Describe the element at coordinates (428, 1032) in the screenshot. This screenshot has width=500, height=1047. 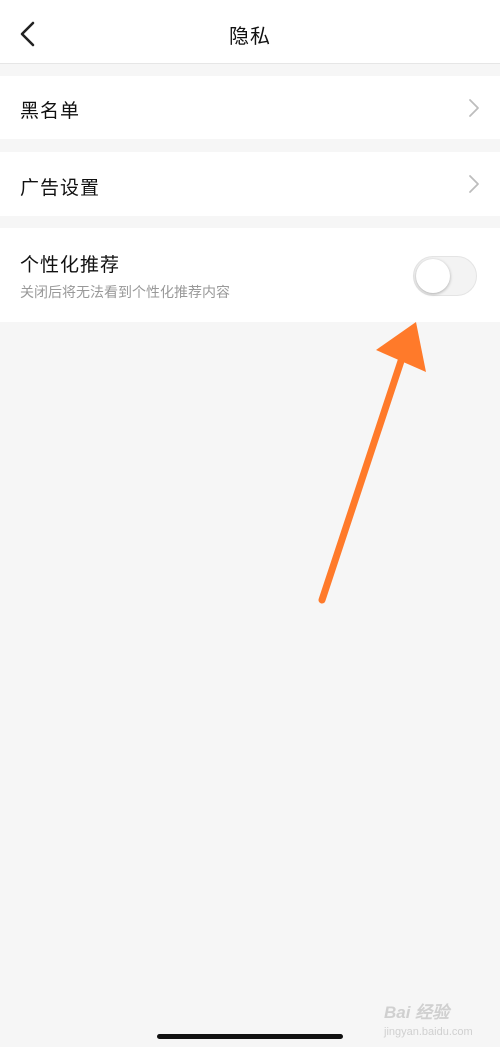
I see `watermark-url: jingyan.baidu.com` at that location.